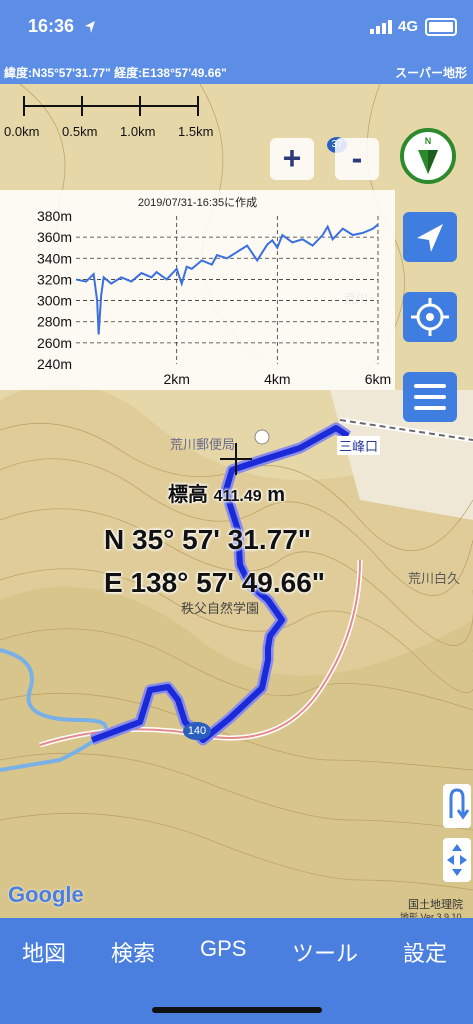 This screenshot has height=1024, width=473. I want to click on coordinates-text: 緯度:N35°57'31.77" 経度:E138°57'49.66", so click(115, 73).